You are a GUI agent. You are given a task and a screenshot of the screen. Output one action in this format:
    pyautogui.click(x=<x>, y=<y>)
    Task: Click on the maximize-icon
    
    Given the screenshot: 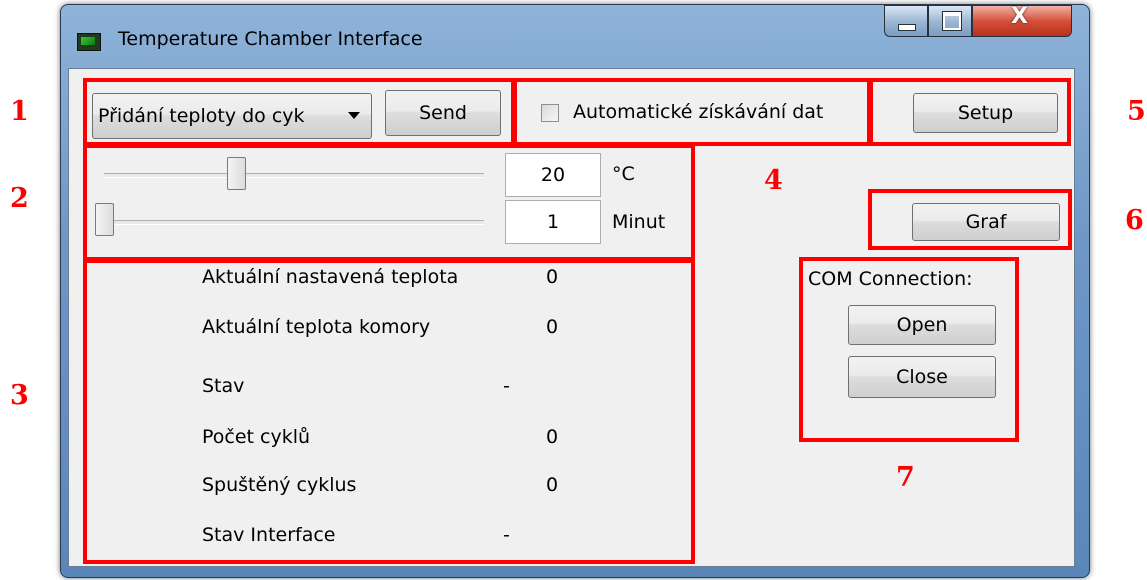 What is the action you would take?
    pyautogui.click(x=952, y=21)
    